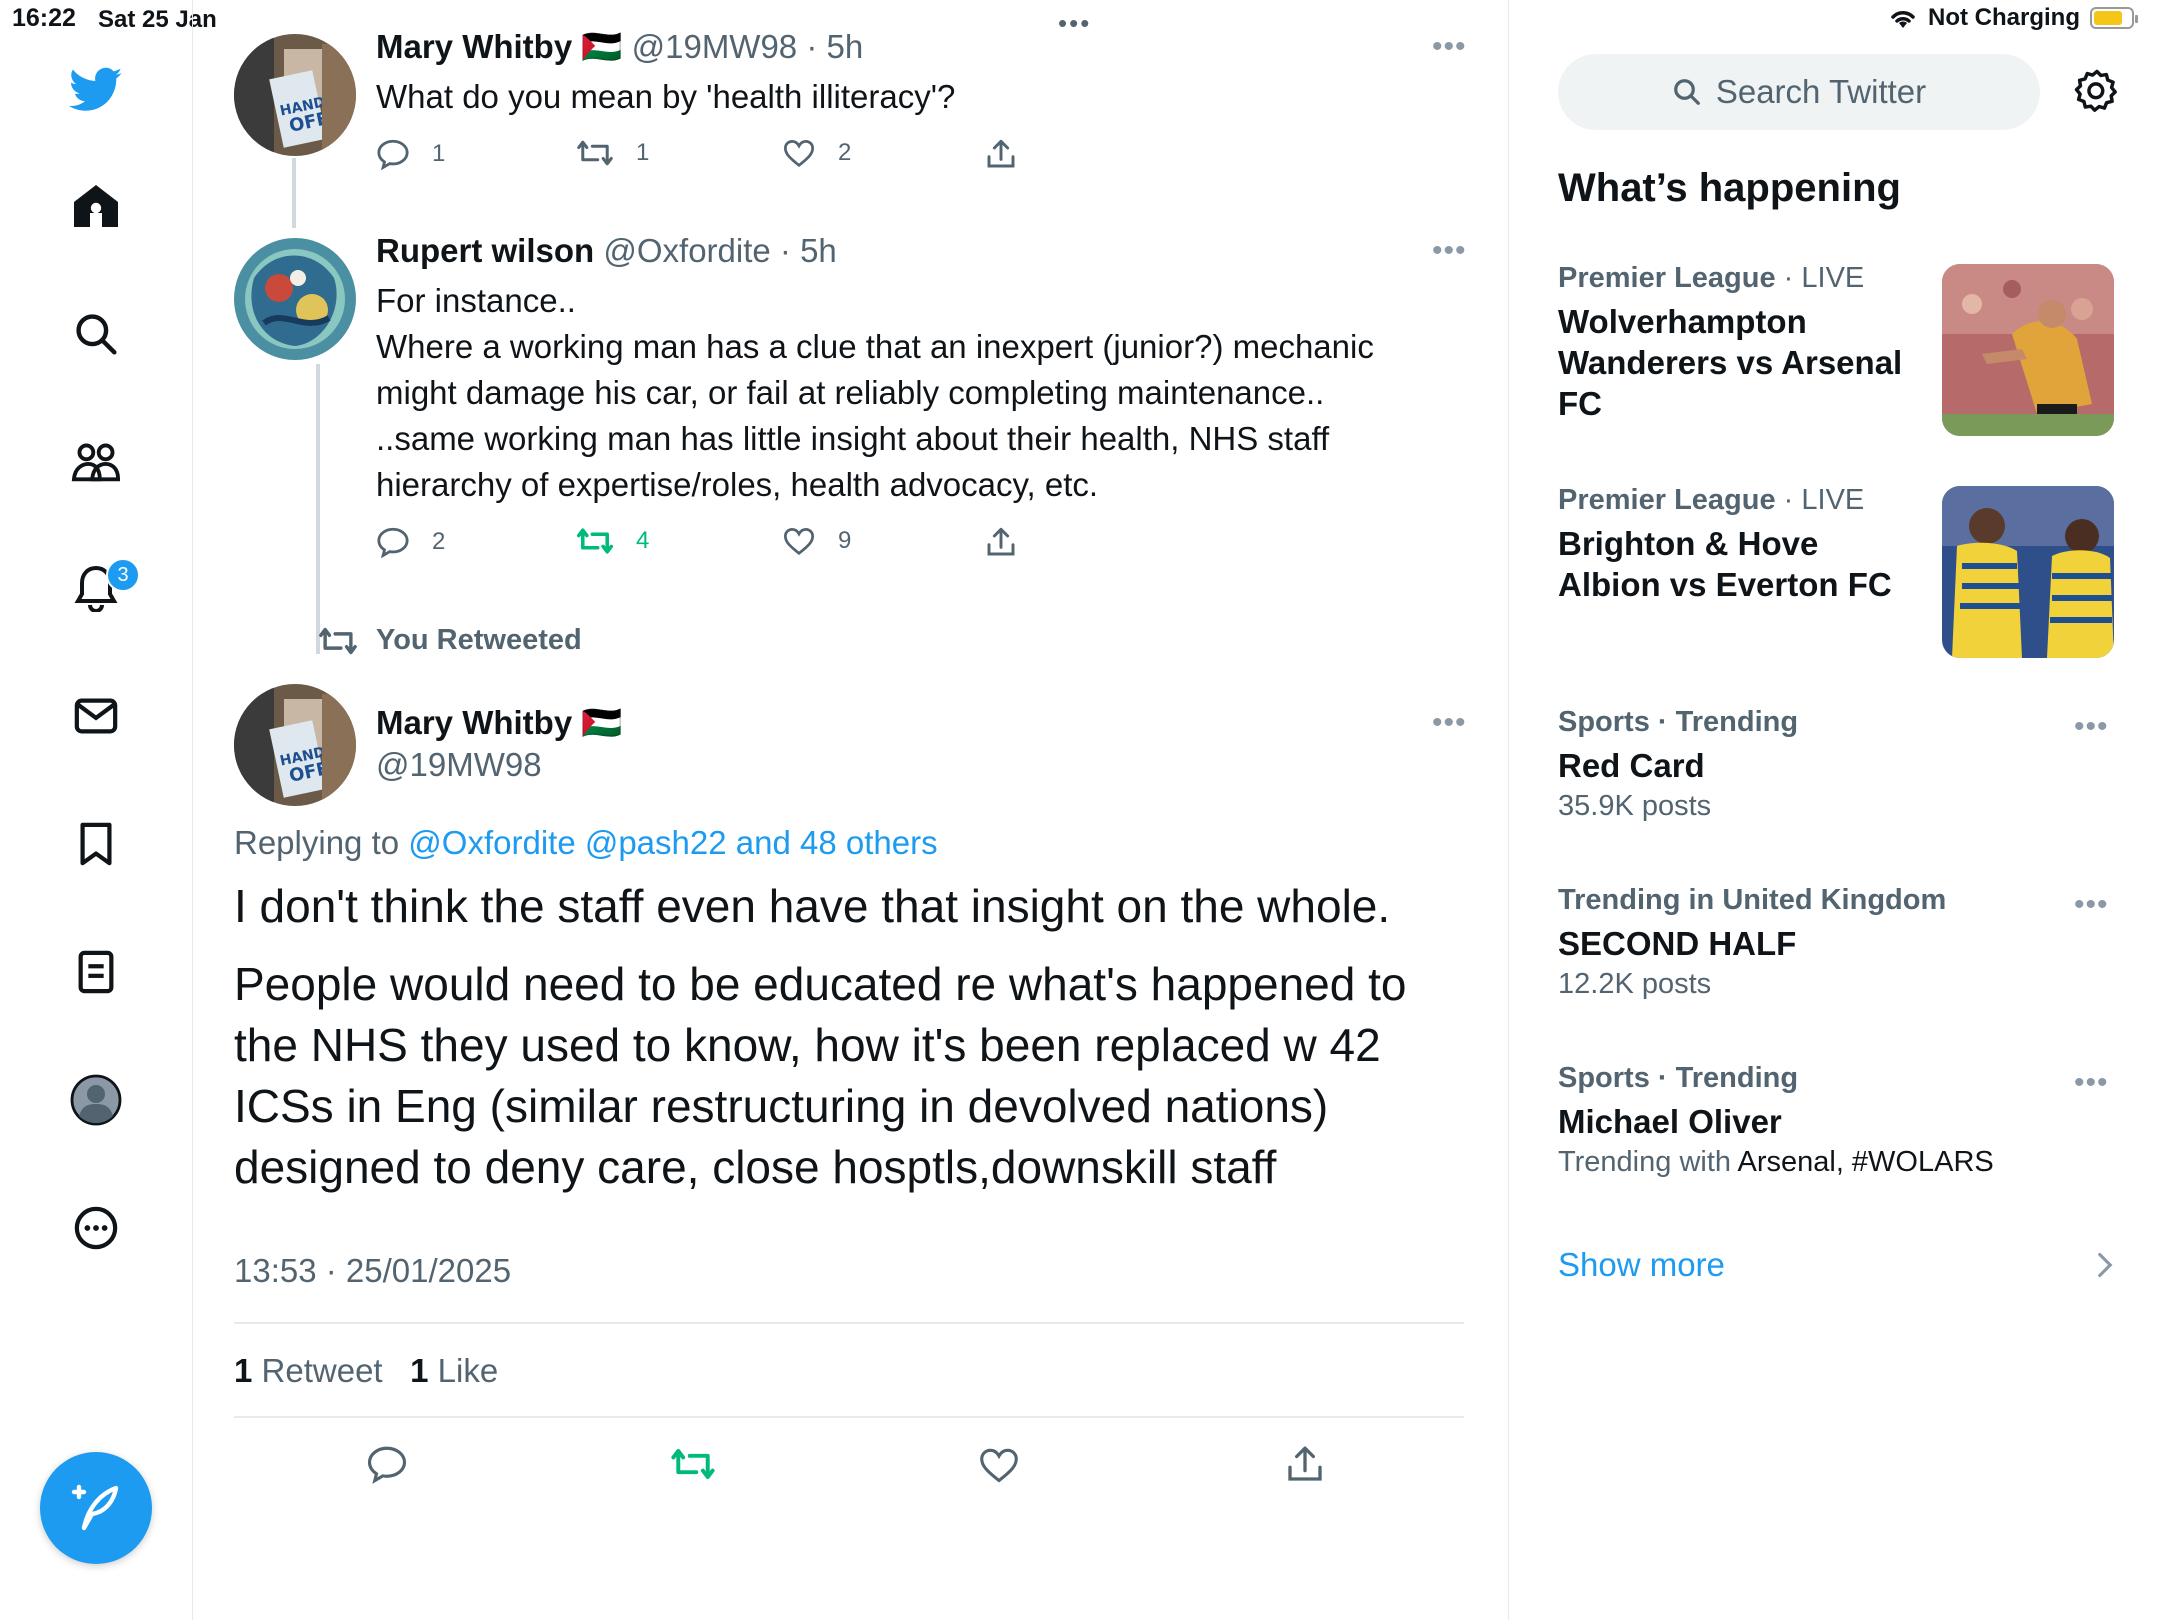  What do you see at coordinates (1725, 584) in the screenshot?
I see `trend-title-line: Albion vs Everton FC` at bounding box center [1725, 584].